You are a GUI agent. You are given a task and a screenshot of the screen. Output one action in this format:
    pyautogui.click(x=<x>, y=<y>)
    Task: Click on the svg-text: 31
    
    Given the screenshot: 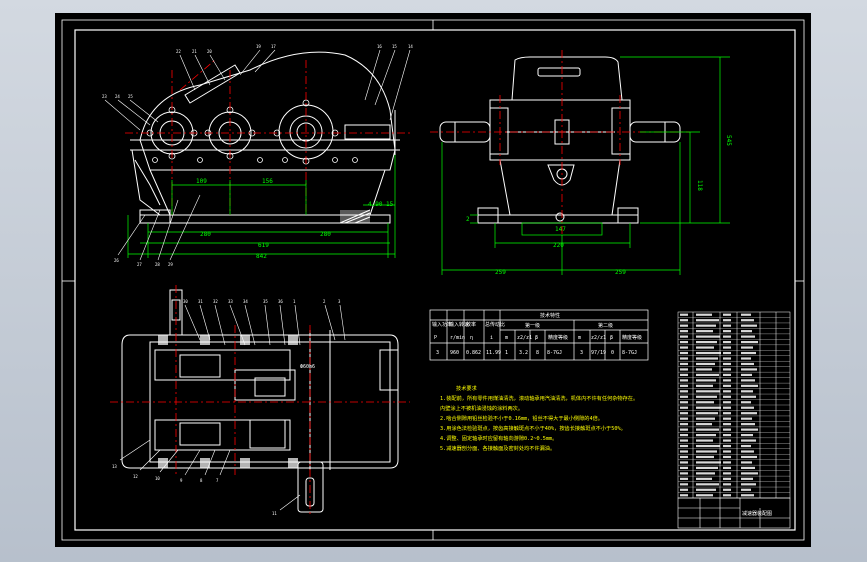 What is the action you would take?
    pyautogui.click(x=200, y=301)
    